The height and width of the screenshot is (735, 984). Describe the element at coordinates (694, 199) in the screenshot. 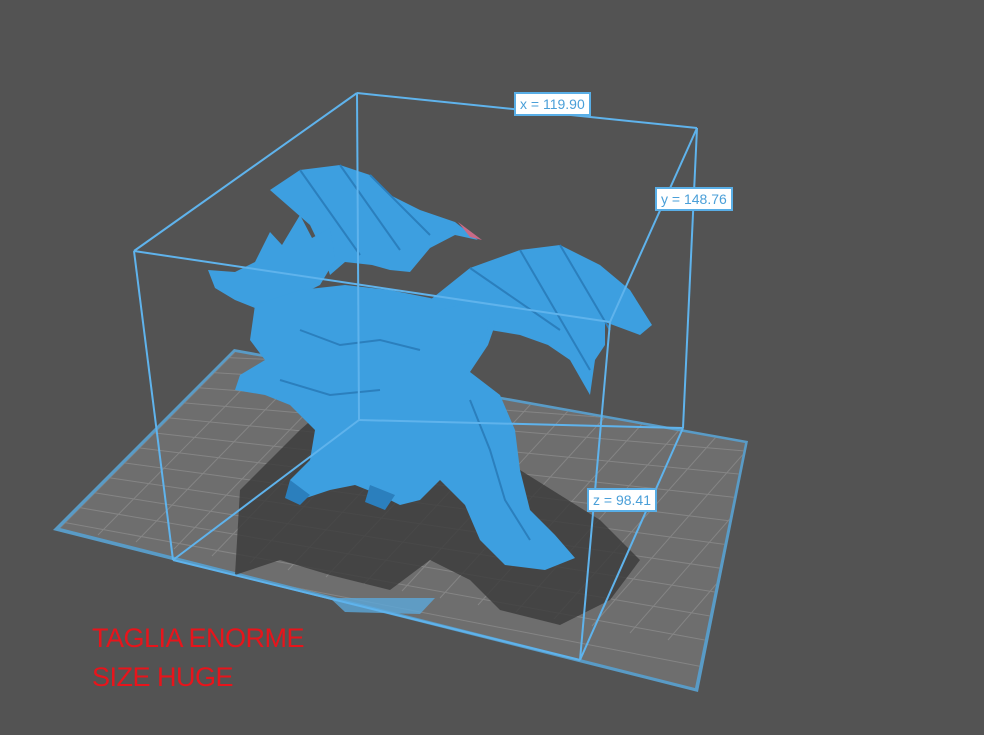

I see `dimension-y-label: y = 148.76` at that location.